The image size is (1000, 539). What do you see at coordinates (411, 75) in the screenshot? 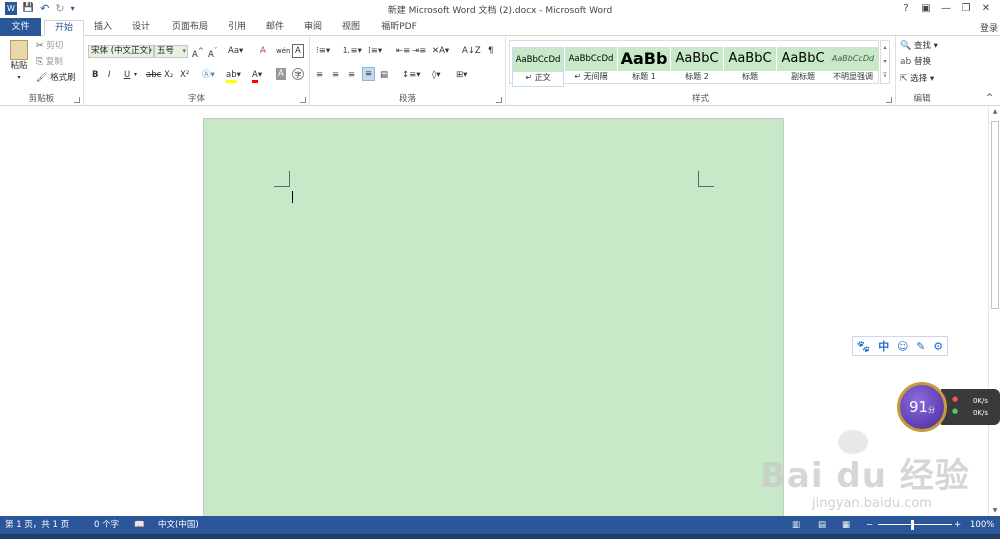
I see `line-spacing-icon: ↕≡▾` at bounding box center [411, 75].